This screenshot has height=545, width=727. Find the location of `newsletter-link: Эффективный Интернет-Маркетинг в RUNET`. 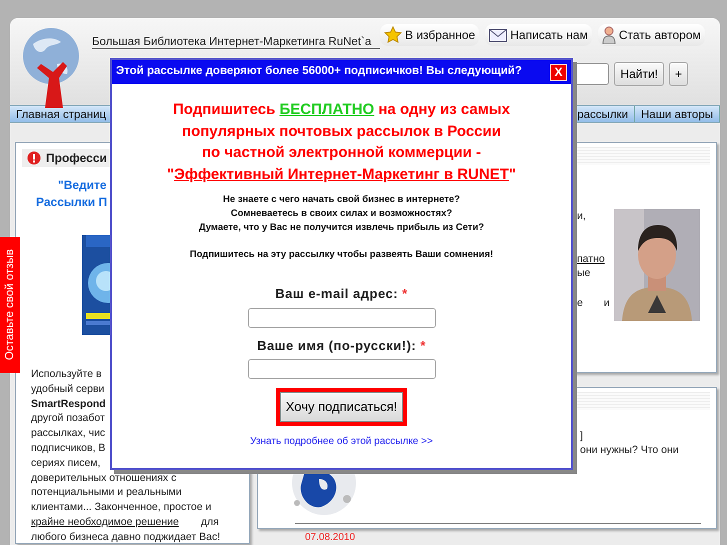

newsletter-link: Эффективный Интернет-Маркетинг в RUNET is located at coordinates (341, 174).